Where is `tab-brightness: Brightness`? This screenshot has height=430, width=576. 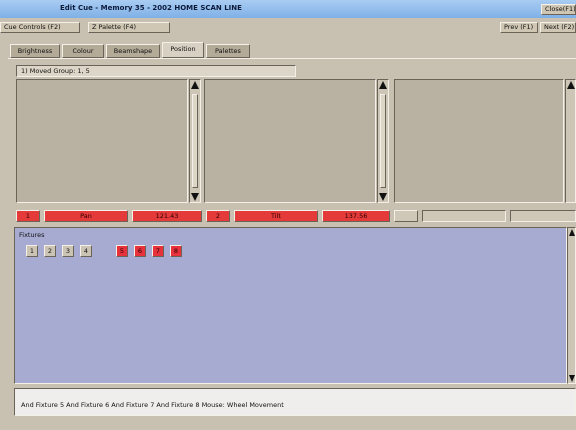
tab-brightness: Brightness is located at coordinates (35, 51).